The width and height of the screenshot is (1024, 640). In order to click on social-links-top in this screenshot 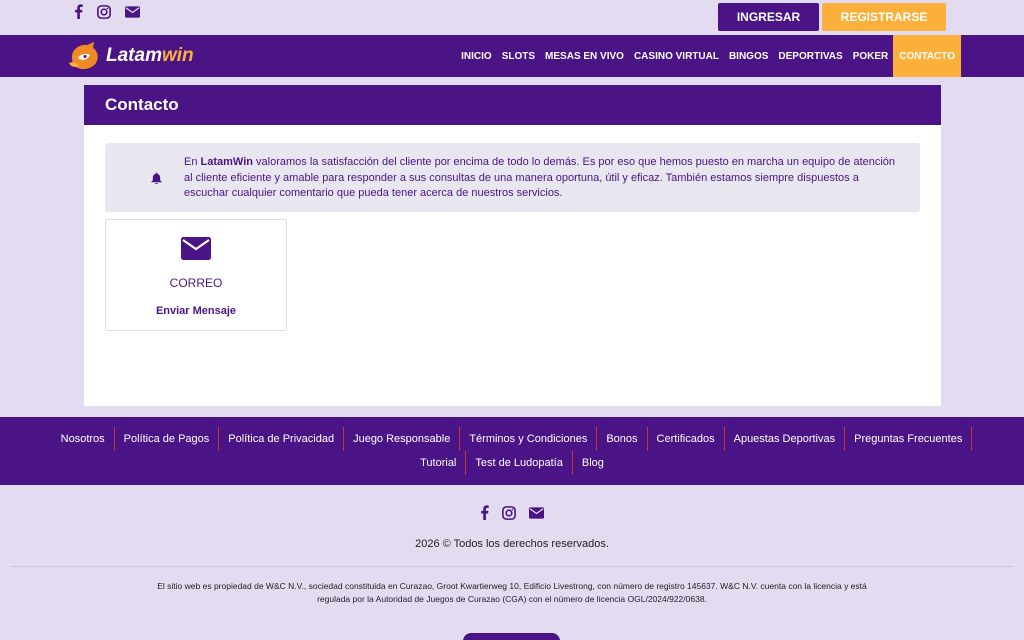, I will do `click(107, 11)`.